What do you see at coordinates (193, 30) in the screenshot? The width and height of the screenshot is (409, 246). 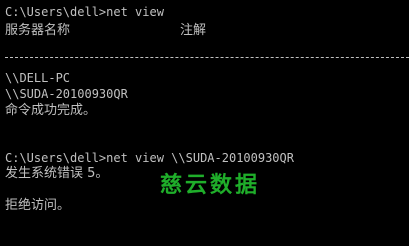 I see `column-header-remark: 注解` at bounding box center [193, 30].